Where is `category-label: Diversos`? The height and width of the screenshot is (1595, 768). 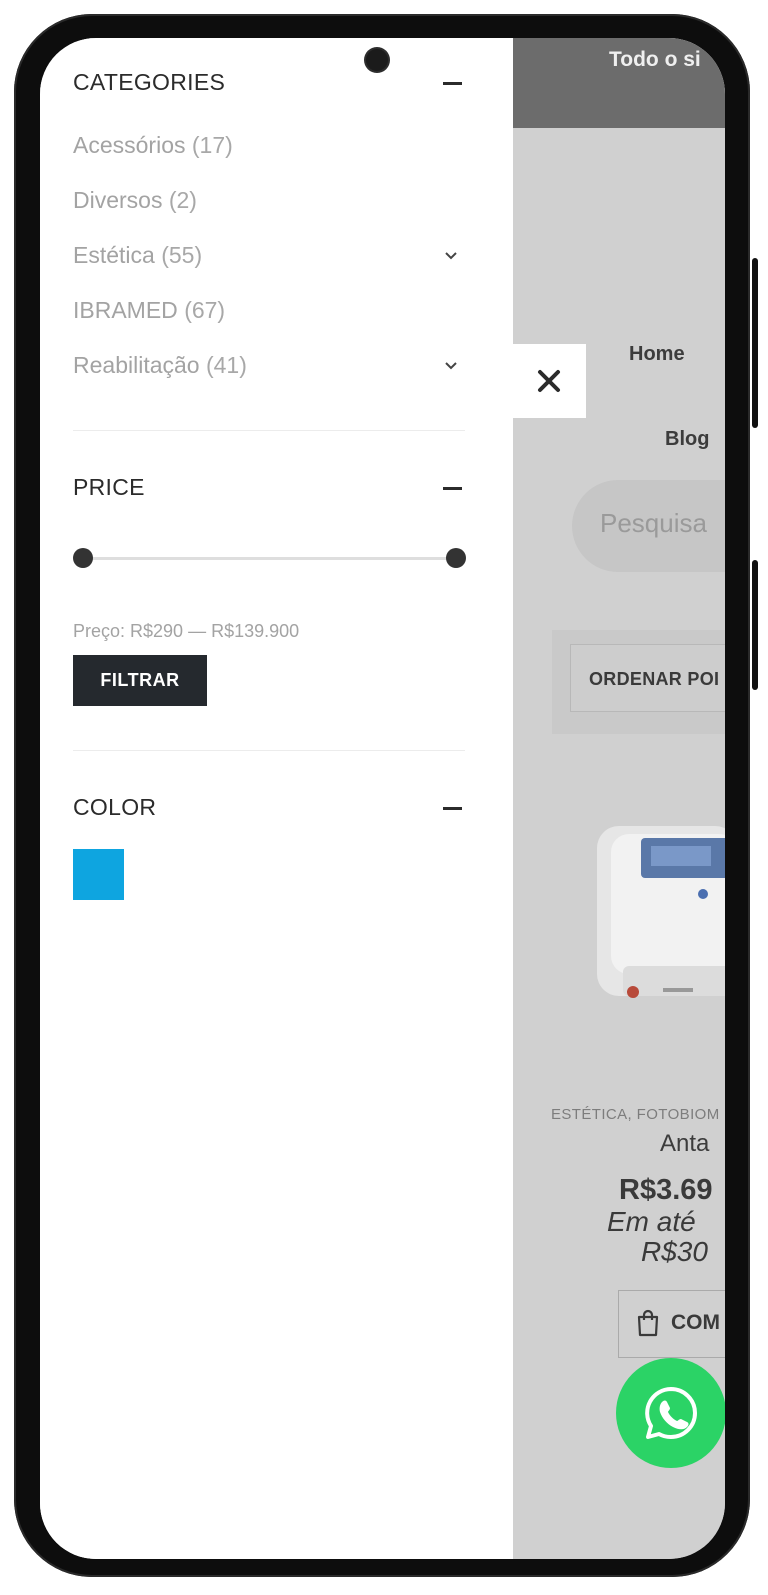
category-label: Diversos is located at coordinates (118, 200).